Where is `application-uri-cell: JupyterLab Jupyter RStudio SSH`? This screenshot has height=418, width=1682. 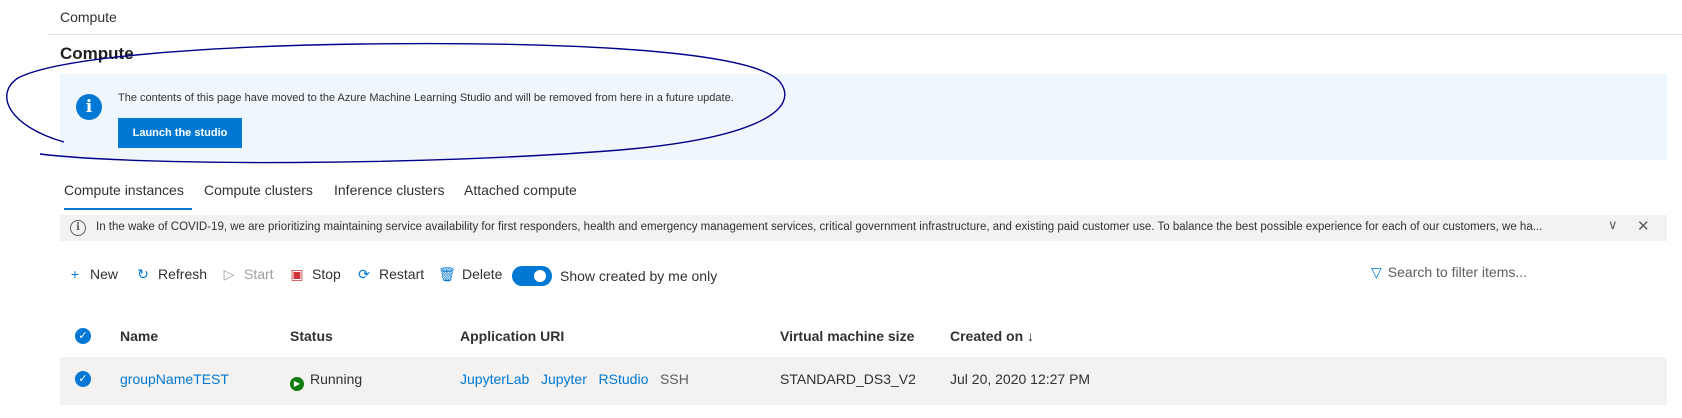
application-uri-cell: JupyterLab Jupyter RStudio SSH is located at coordinates (574, 379).